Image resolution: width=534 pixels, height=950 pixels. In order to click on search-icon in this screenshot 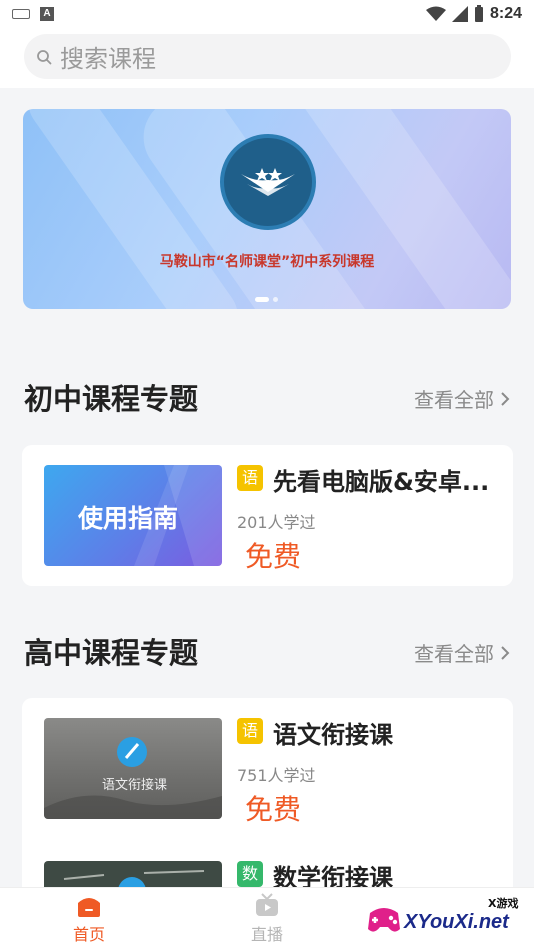, I will do `click(44, 56)`.